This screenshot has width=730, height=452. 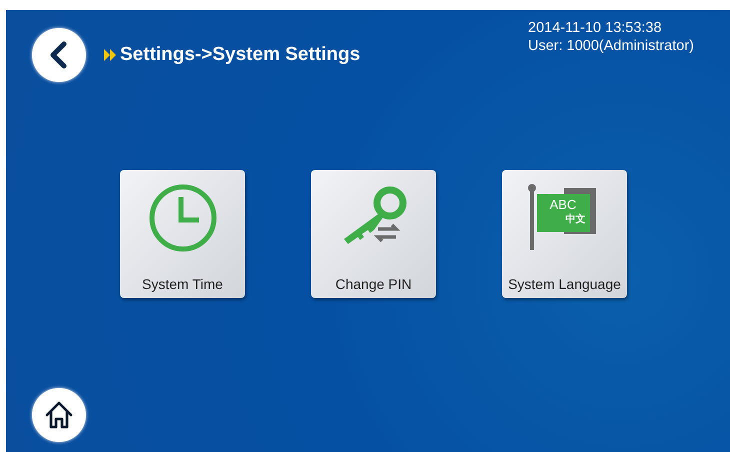 What do you see at coordinates (240, 55) in the screenshot?
I see `breadcrumb-title: Settings->System Settings` at bounding box center [240, 55].